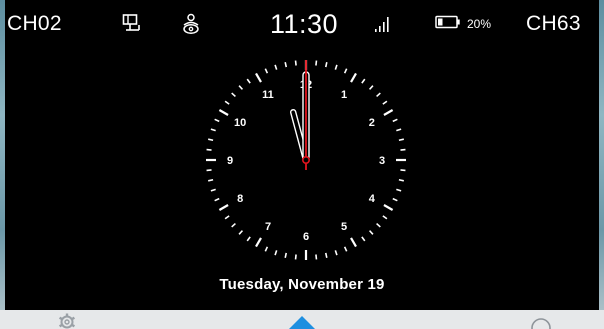  I want to click on clock-numeral: 1, so click(344, 95).